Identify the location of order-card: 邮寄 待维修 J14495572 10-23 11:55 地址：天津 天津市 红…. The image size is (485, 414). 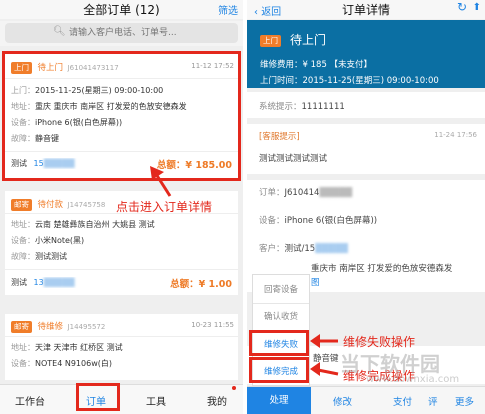
(121, 347).